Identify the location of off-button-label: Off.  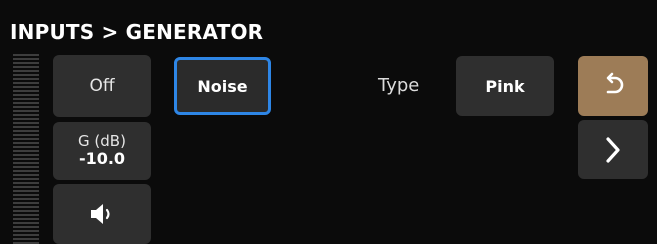
(102, 86).